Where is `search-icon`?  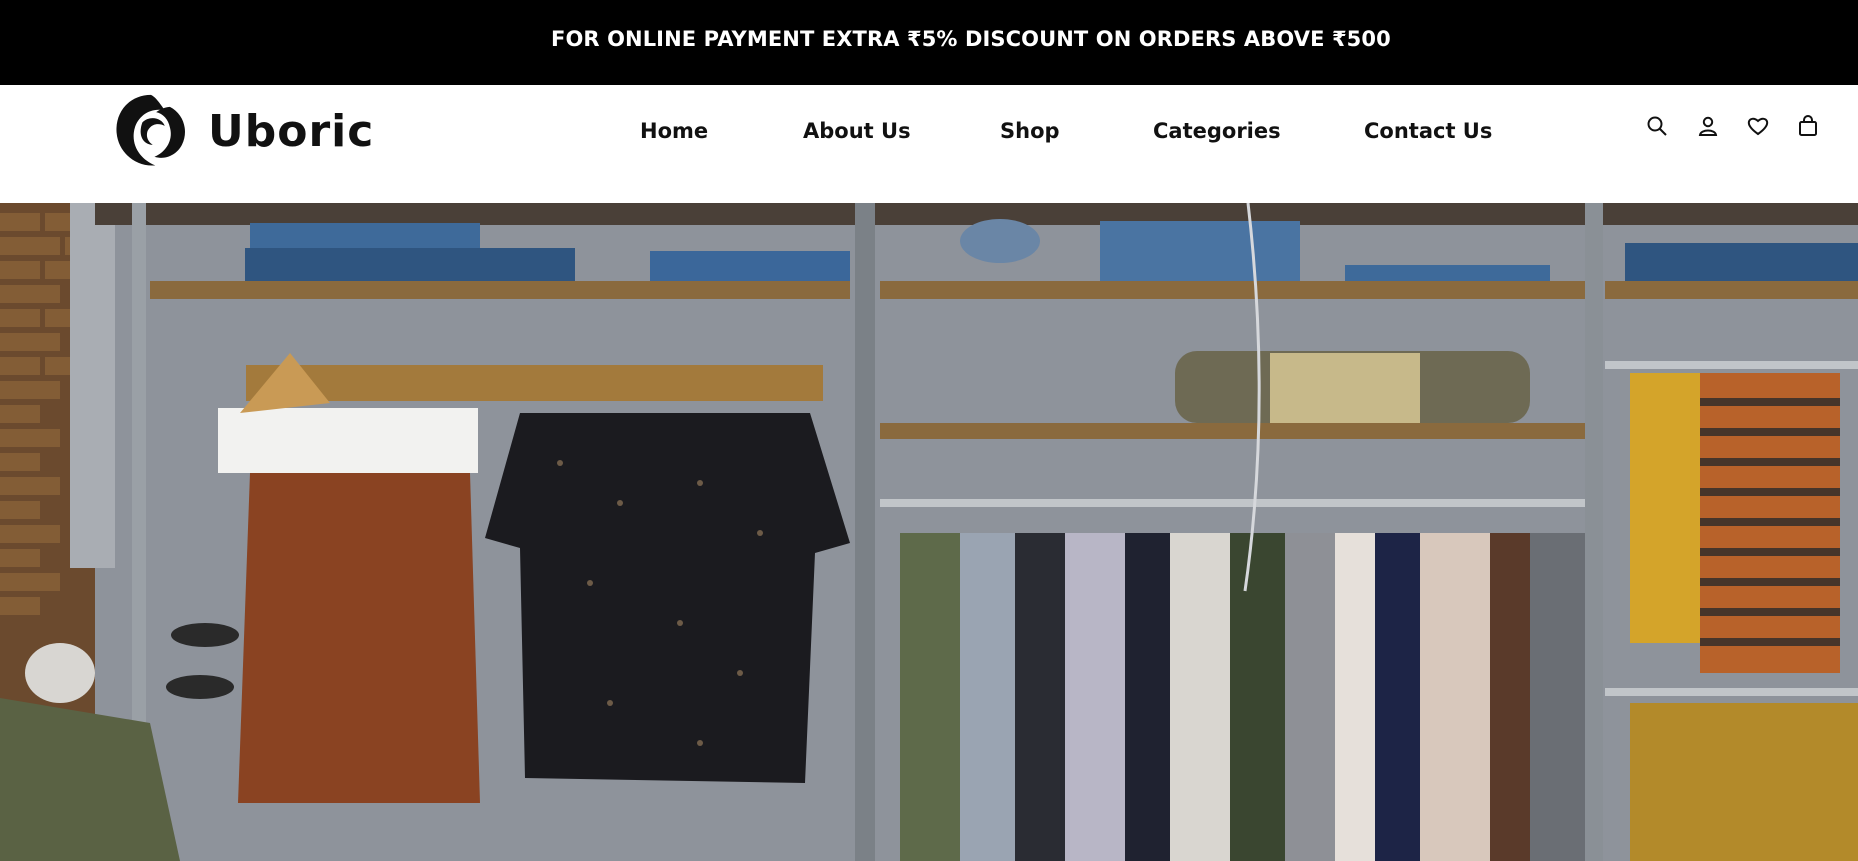
search-icon is located at coordinates (1657, 126).